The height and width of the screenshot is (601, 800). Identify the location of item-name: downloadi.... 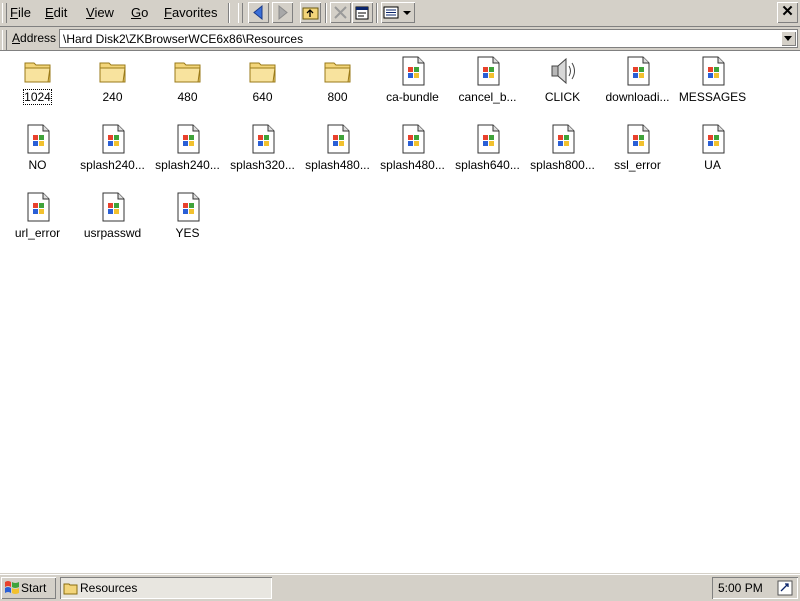
(637, 97).